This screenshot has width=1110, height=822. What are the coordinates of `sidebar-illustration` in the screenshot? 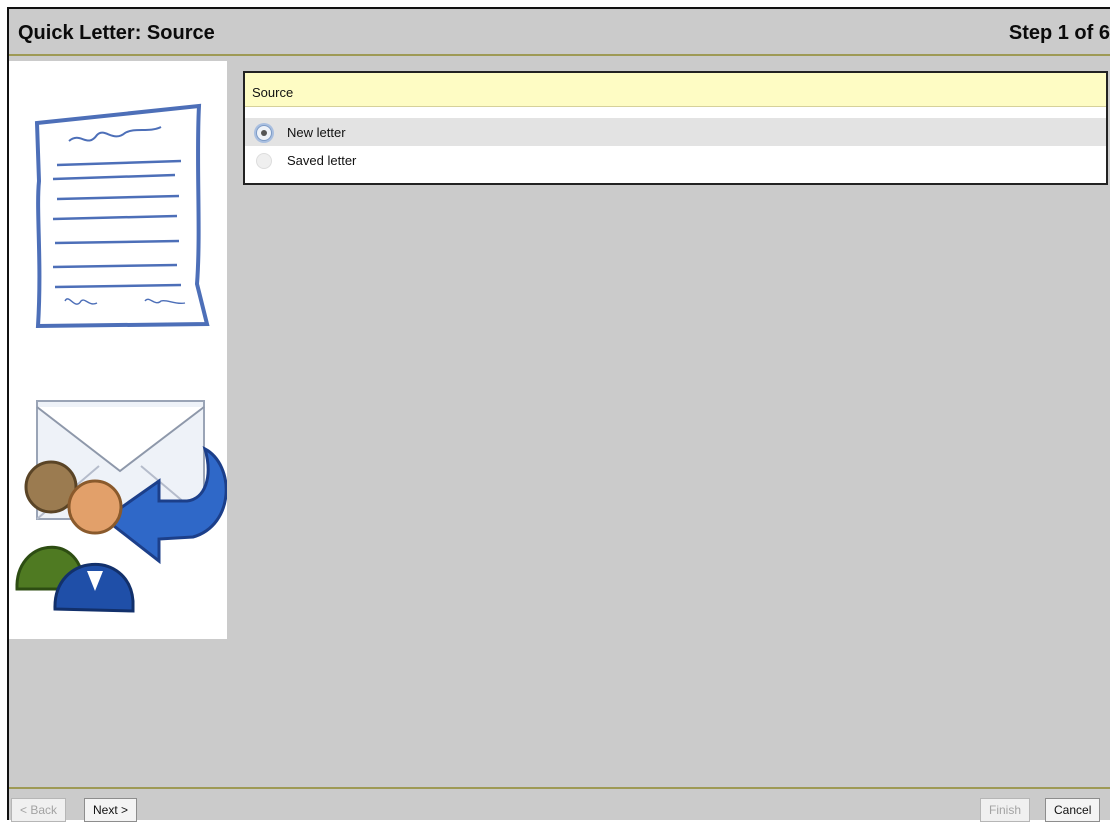 It's located at (118, 350).